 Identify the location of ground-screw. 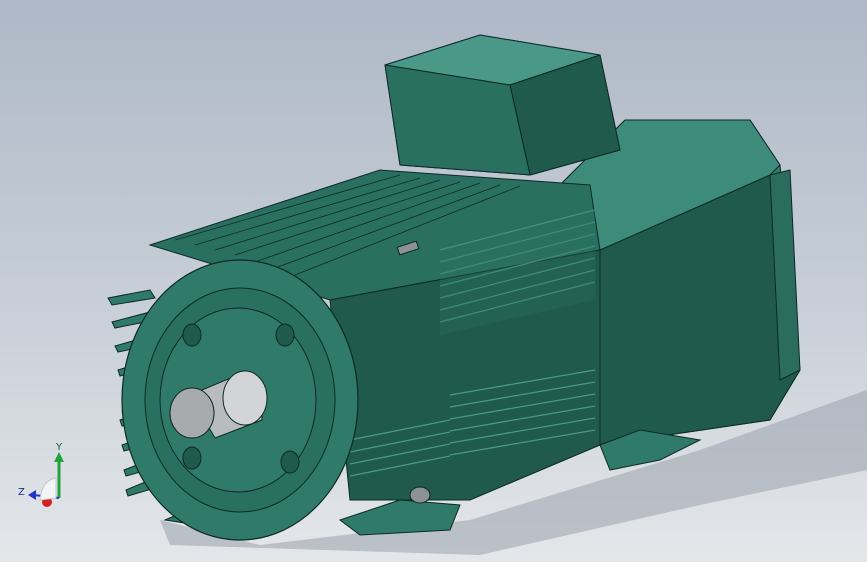
(420, 495).